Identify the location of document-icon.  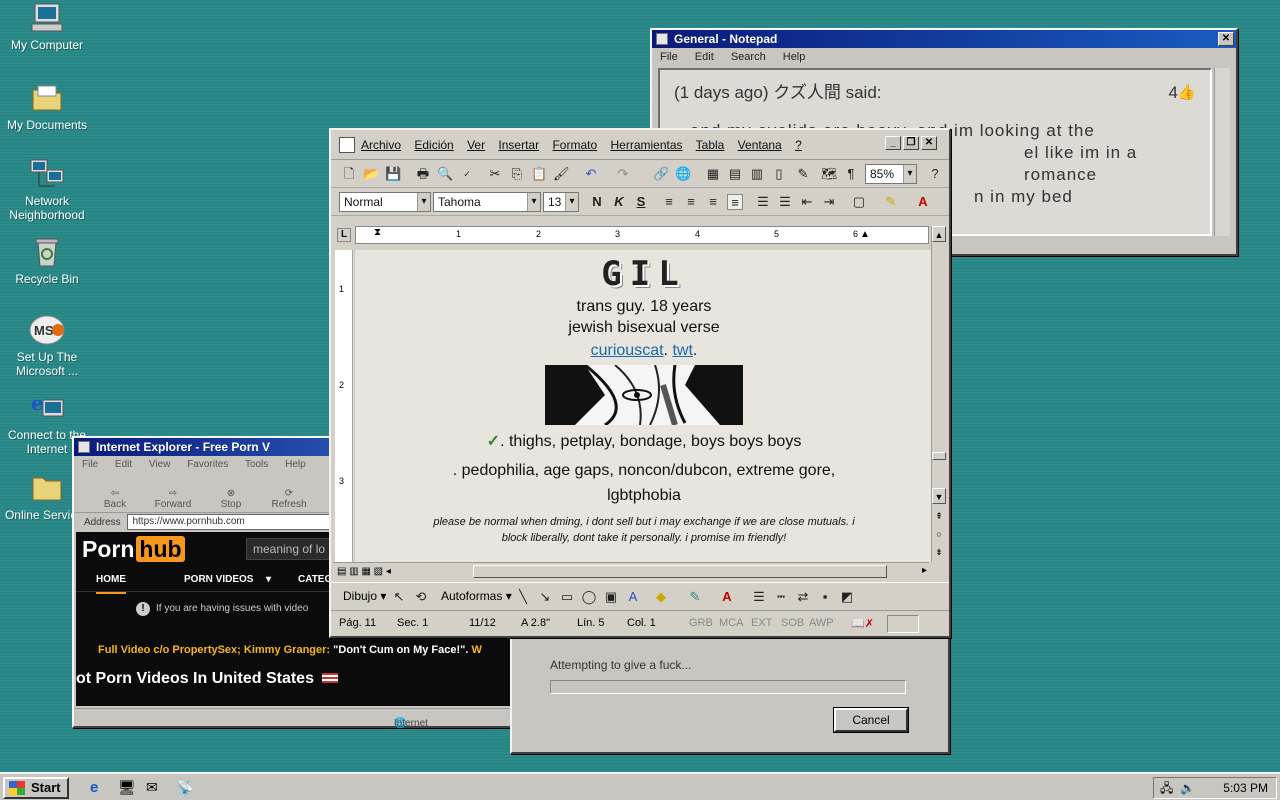
(347, 145).